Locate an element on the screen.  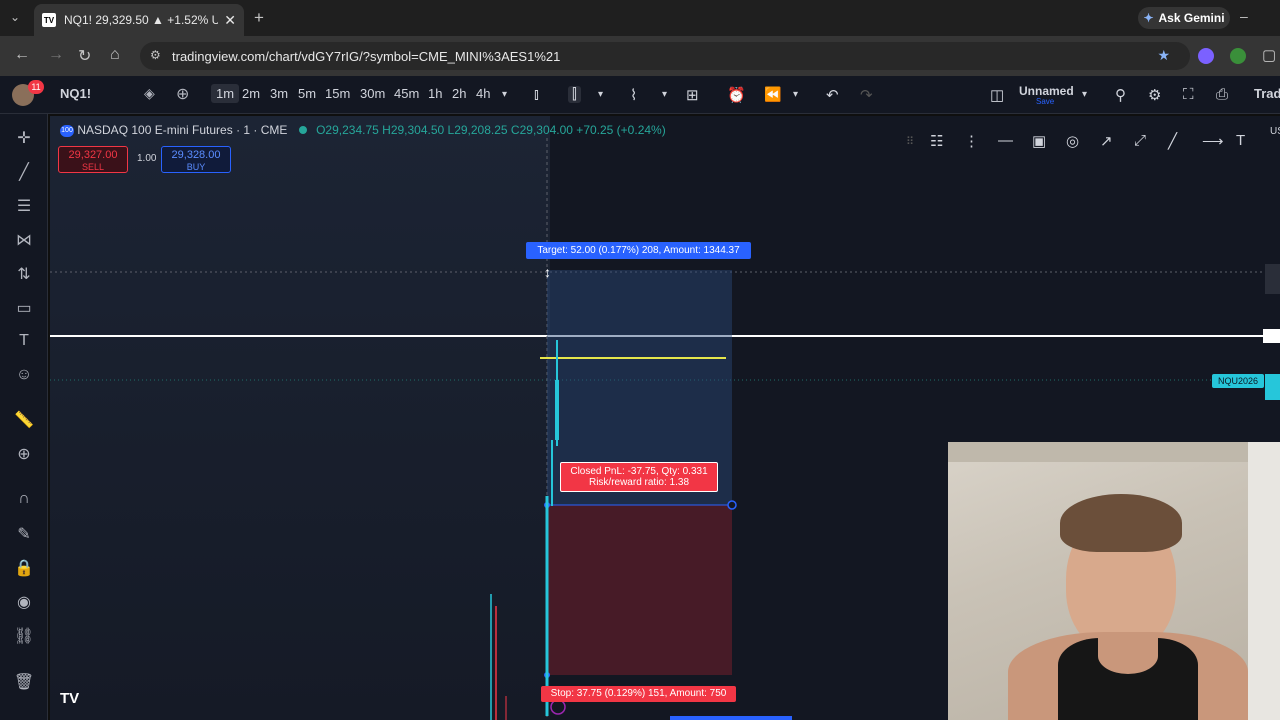
shapes-icon: ▭ is located at coordinates (24, 308).